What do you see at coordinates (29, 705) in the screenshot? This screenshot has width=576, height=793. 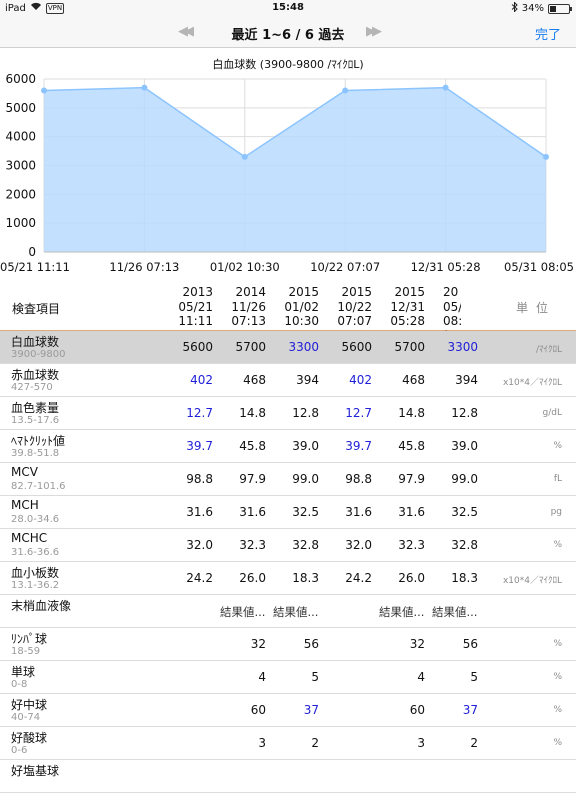 I see `test-name: 好中球` at bounding box center [29, 705].